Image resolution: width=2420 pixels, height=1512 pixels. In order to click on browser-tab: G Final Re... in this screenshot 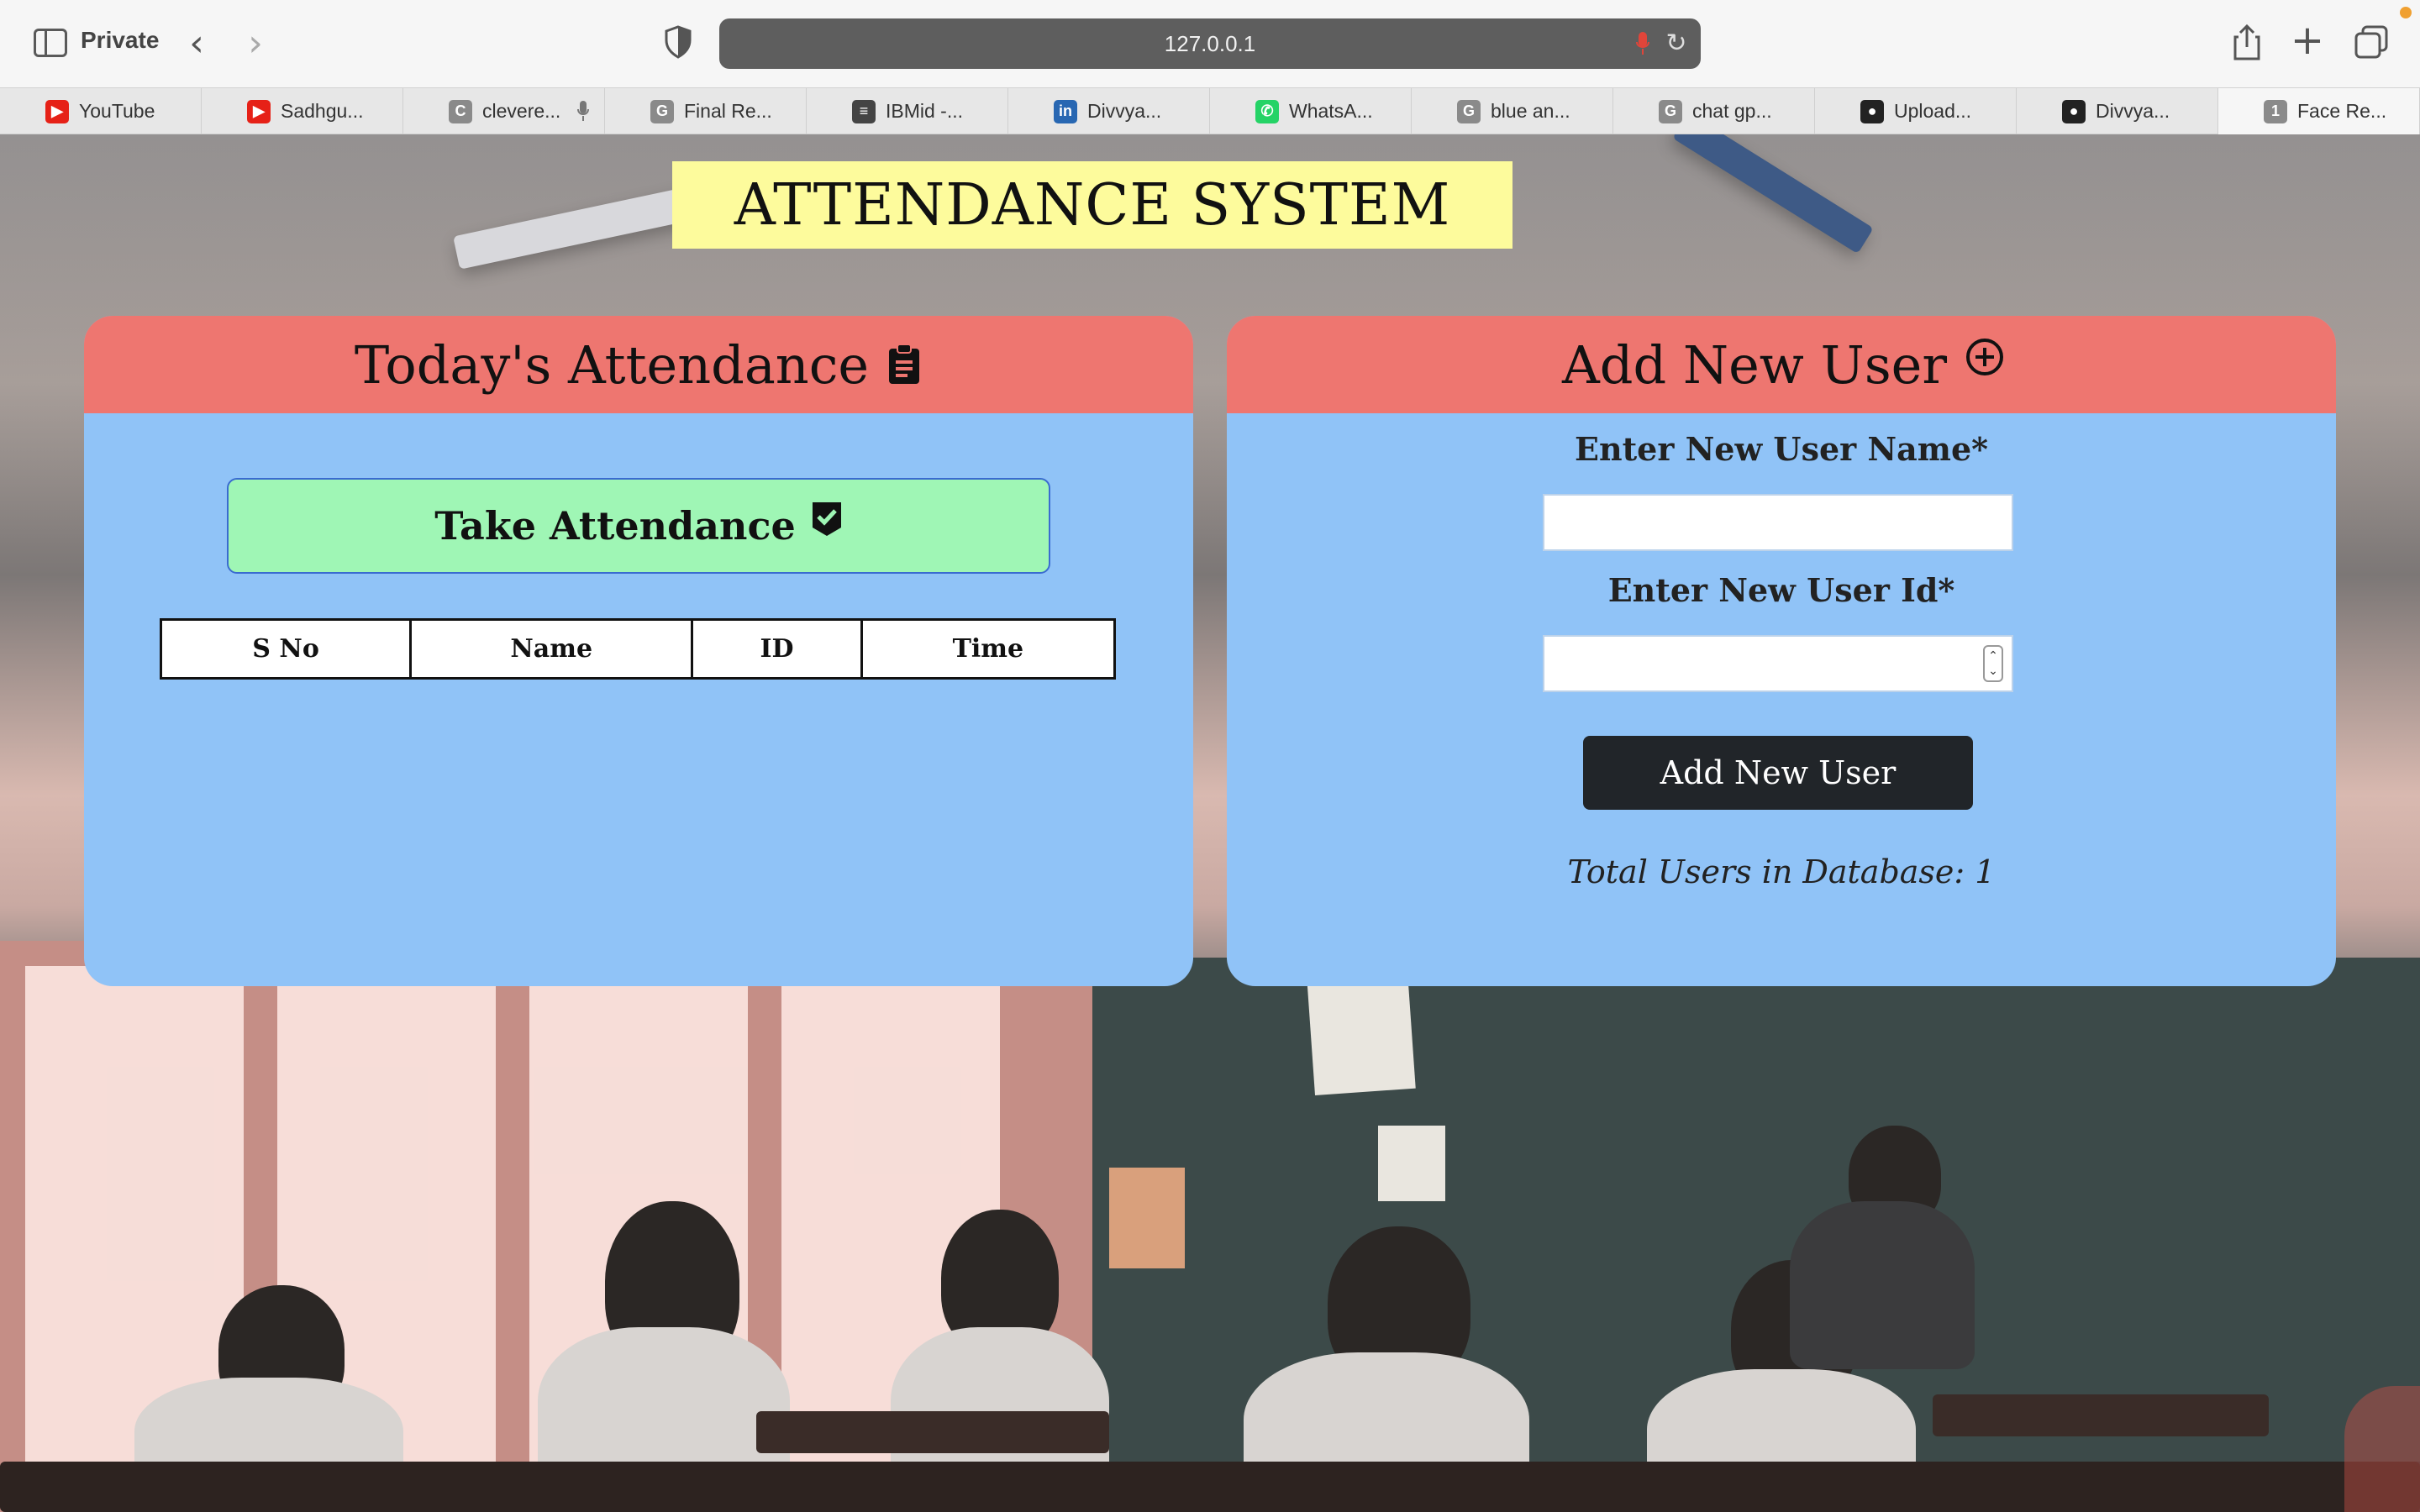, I will do `click(706, 111)`.